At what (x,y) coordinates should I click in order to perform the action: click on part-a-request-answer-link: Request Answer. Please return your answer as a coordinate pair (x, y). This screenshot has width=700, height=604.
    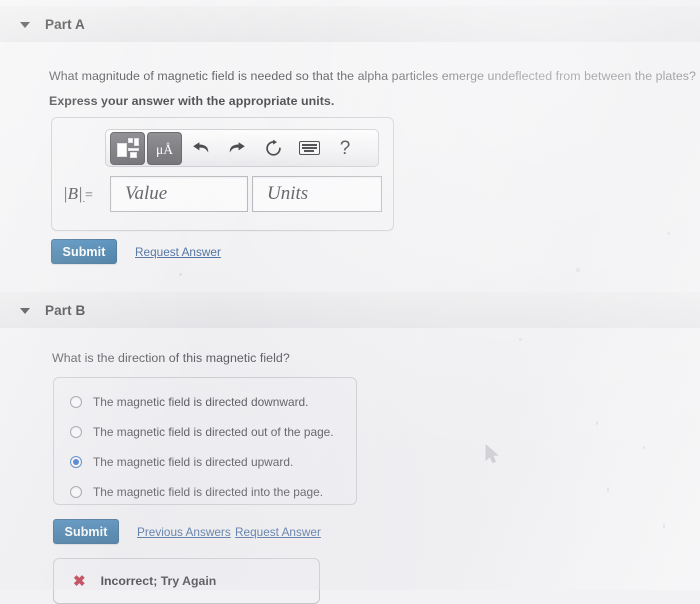
    Looking at the image, I should click on (178, 252).